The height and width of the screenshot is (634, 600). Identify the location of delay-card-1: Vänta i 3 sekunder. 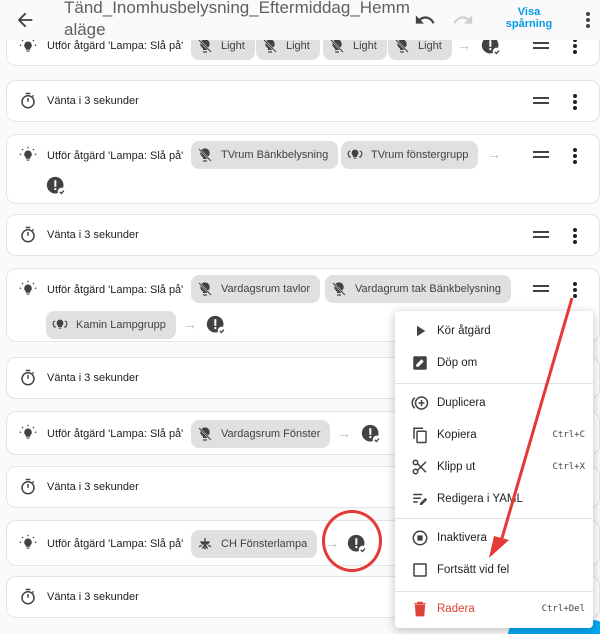
(303, 101).